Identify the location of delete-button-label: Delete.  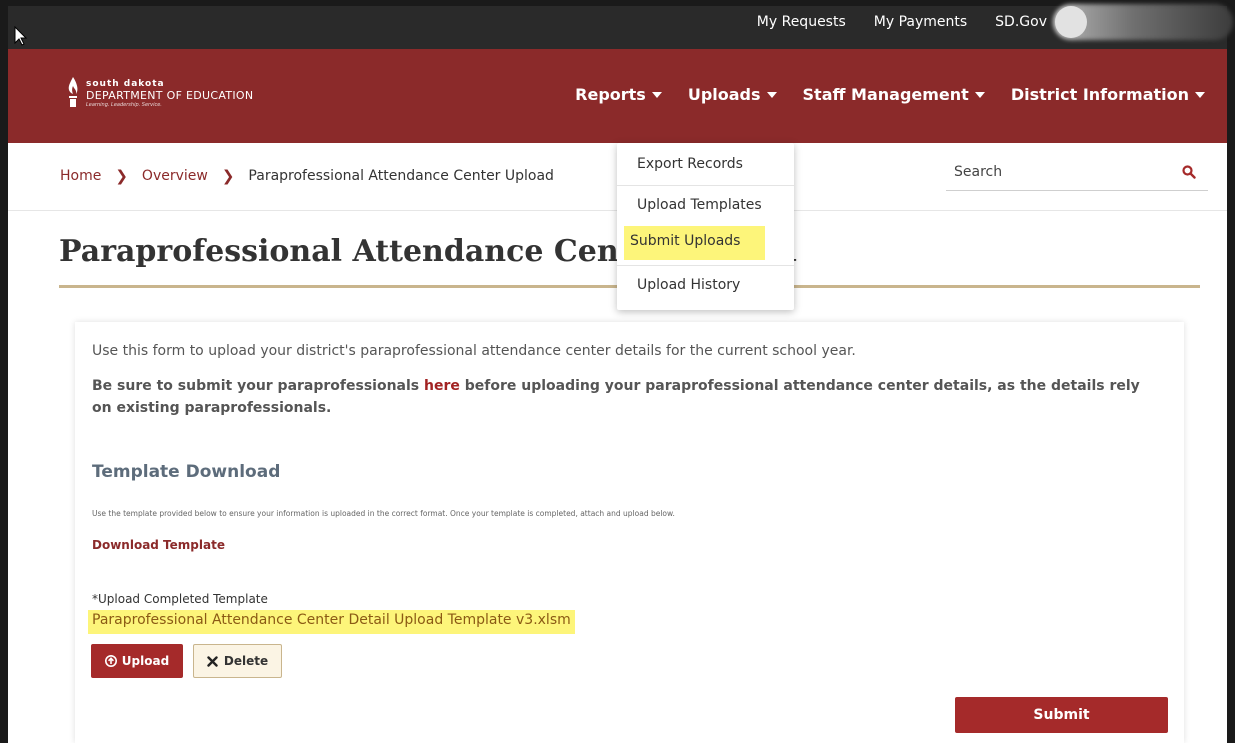
(246, 661).